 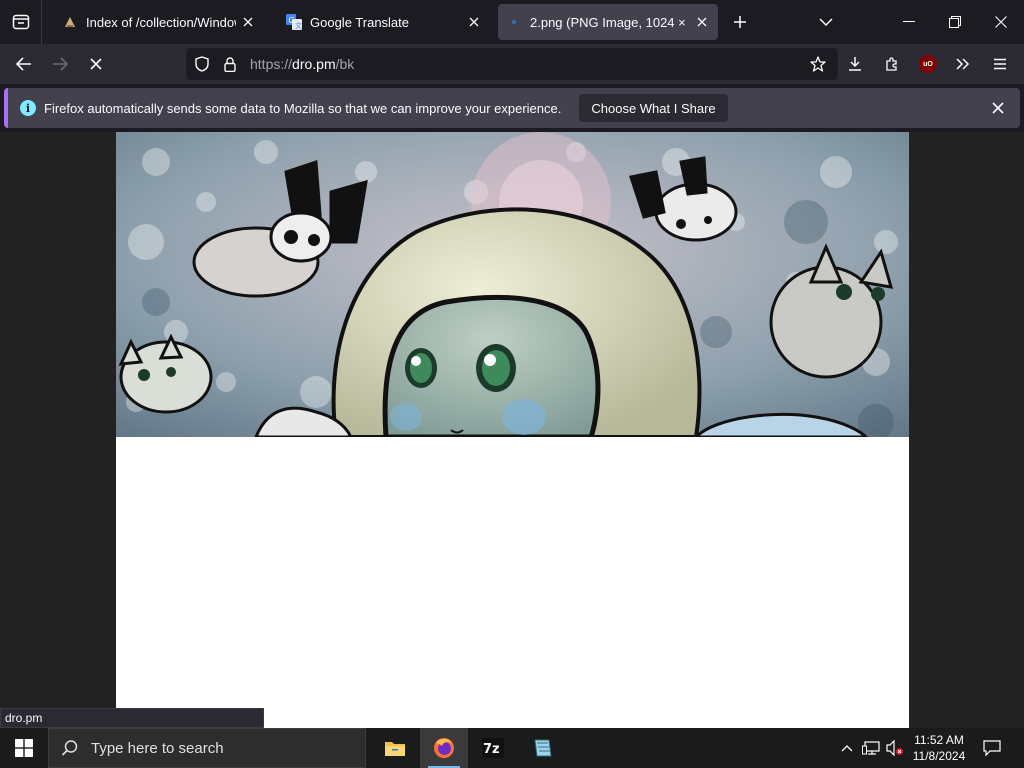 I want to click on app-icon, so click(x=543, y=748).